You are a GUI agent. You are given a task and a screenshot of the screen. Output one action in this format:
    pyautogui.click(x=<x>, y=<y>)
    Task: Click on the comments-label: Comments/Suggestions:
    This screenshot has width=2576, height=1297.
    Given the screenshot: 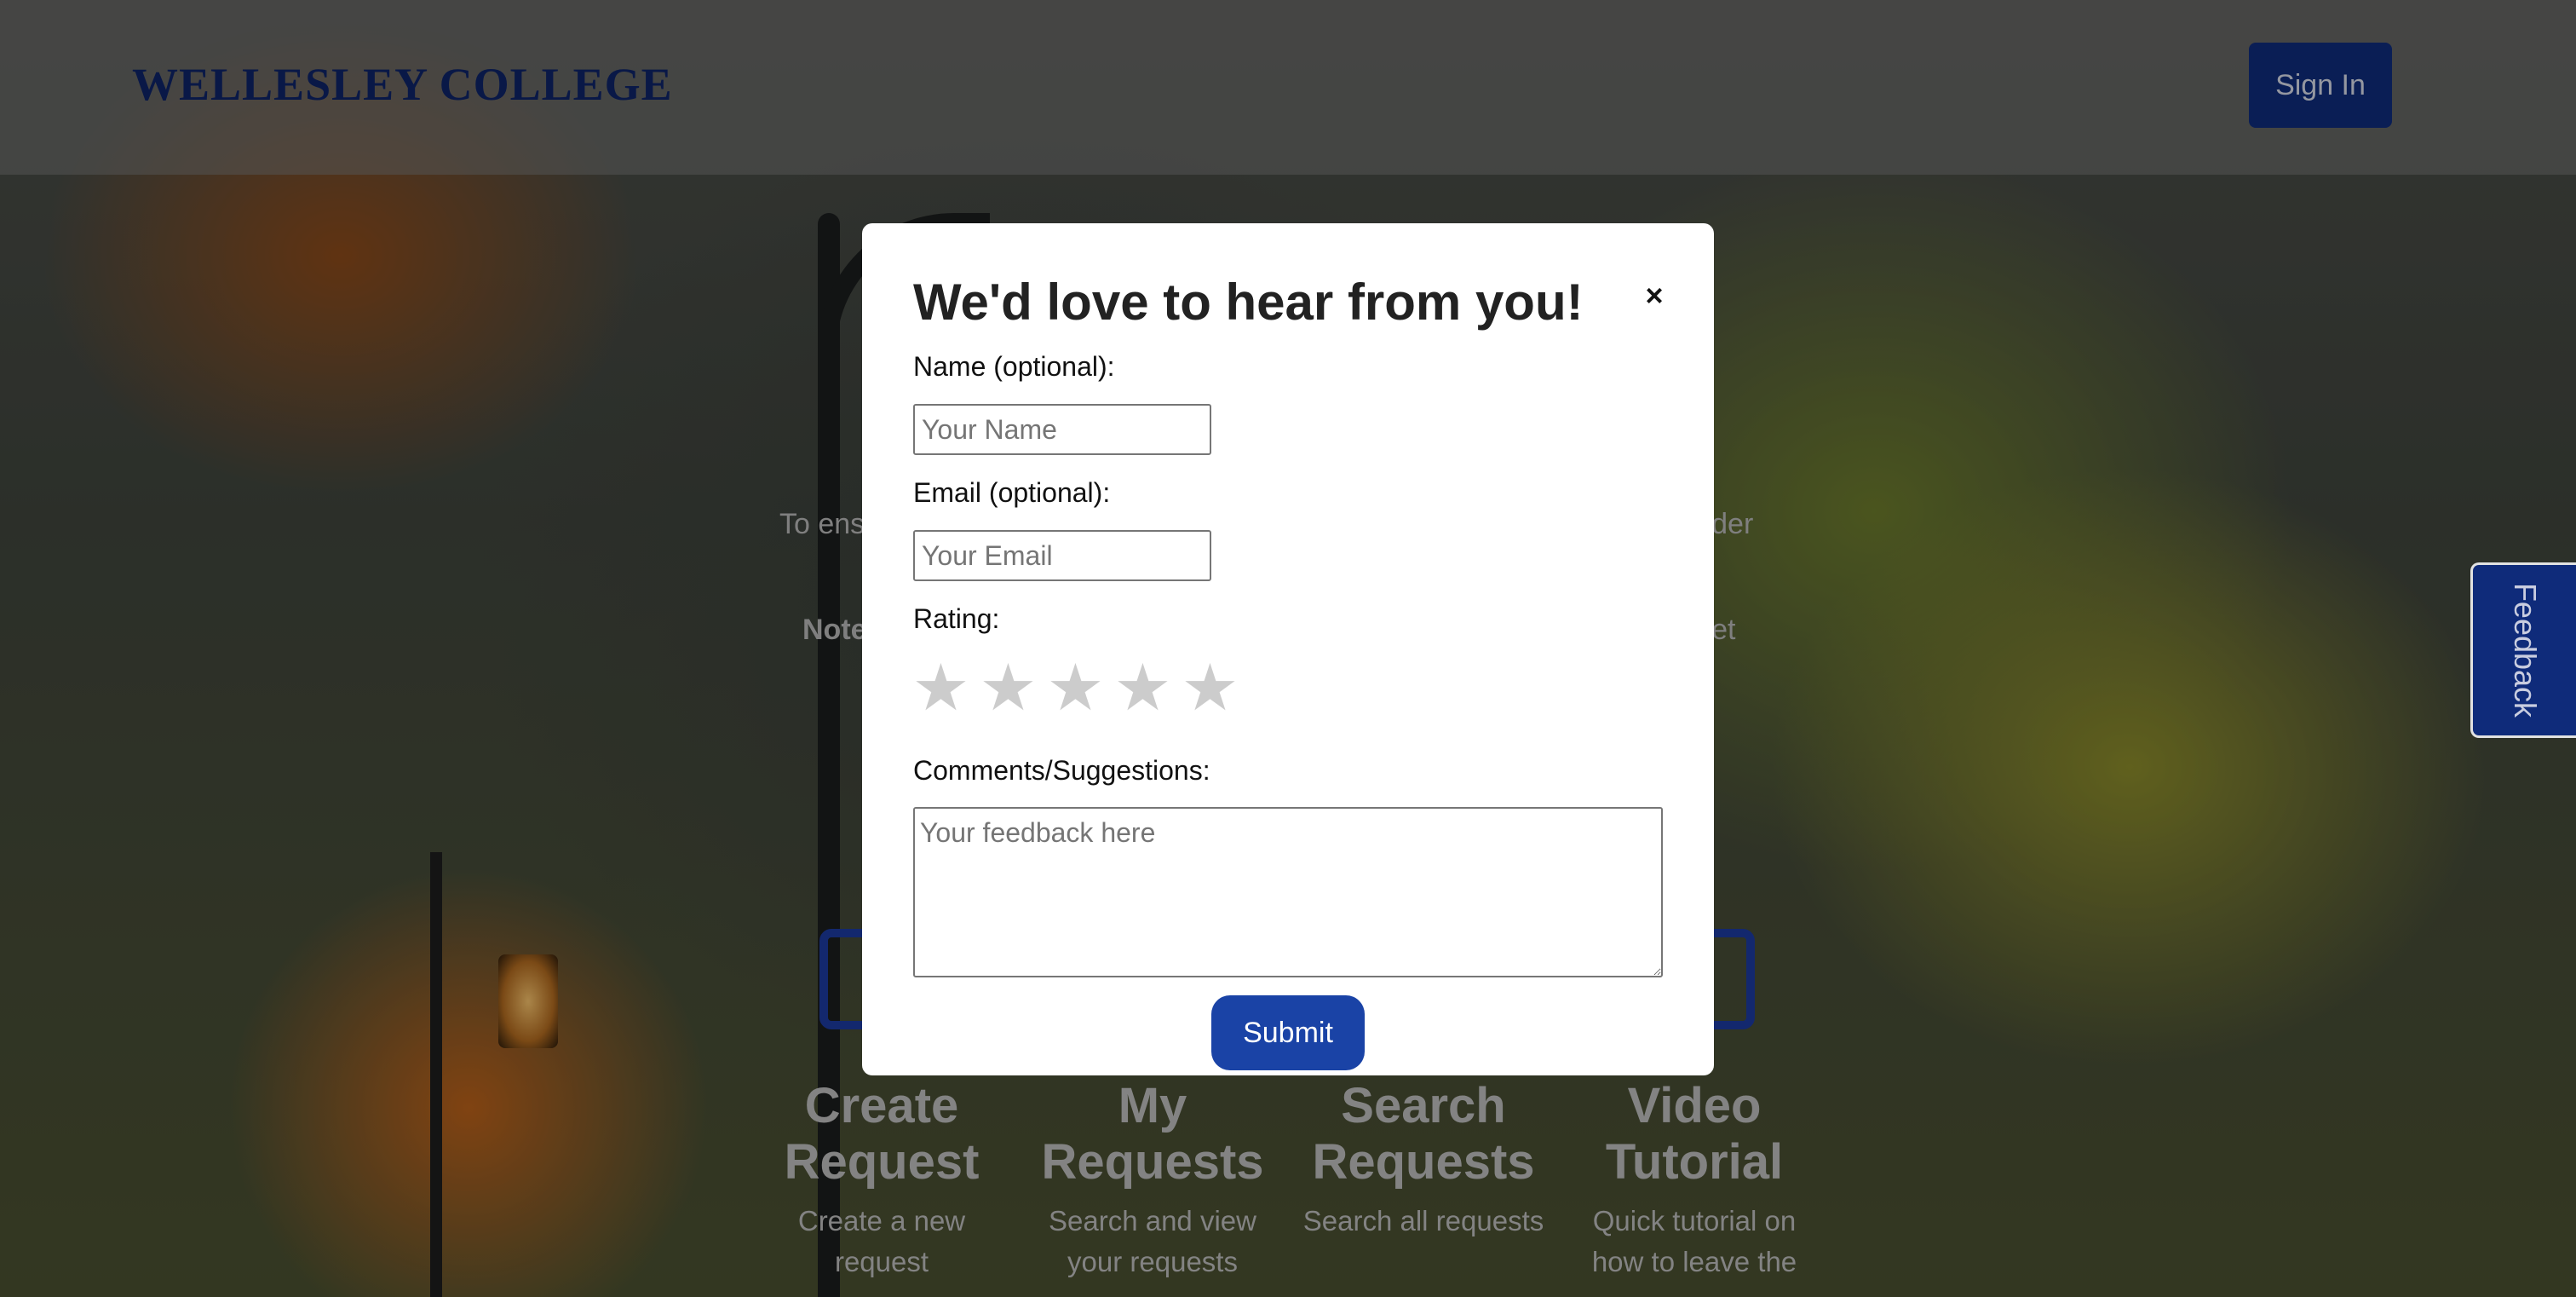 What is the action you would take?
    pyautogui.click(x=1061, y=770)
    